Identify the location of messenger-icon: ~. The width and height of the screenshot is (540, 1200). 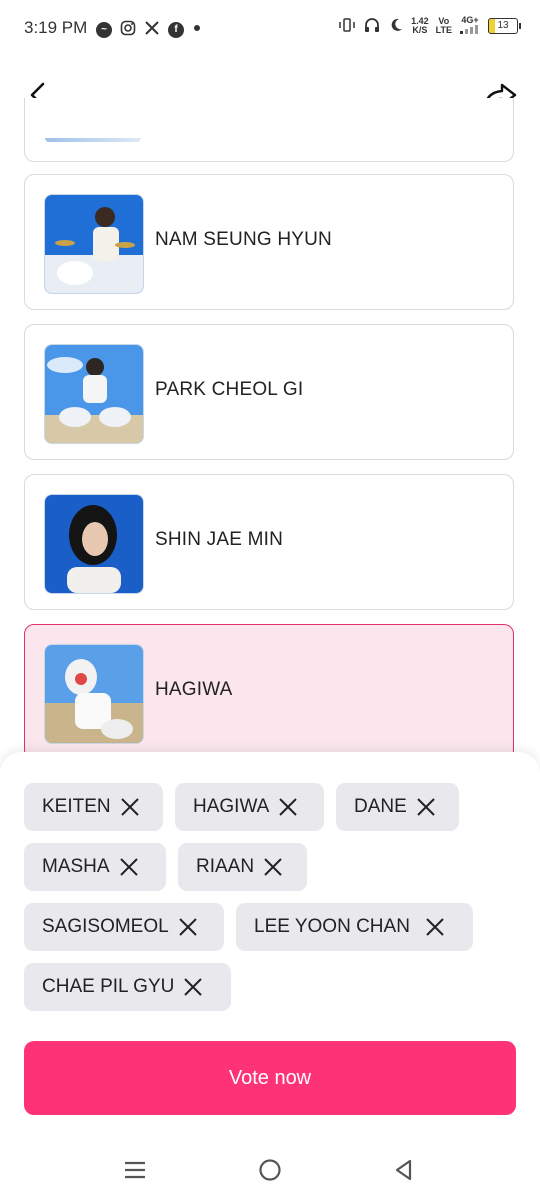
(104, 30).